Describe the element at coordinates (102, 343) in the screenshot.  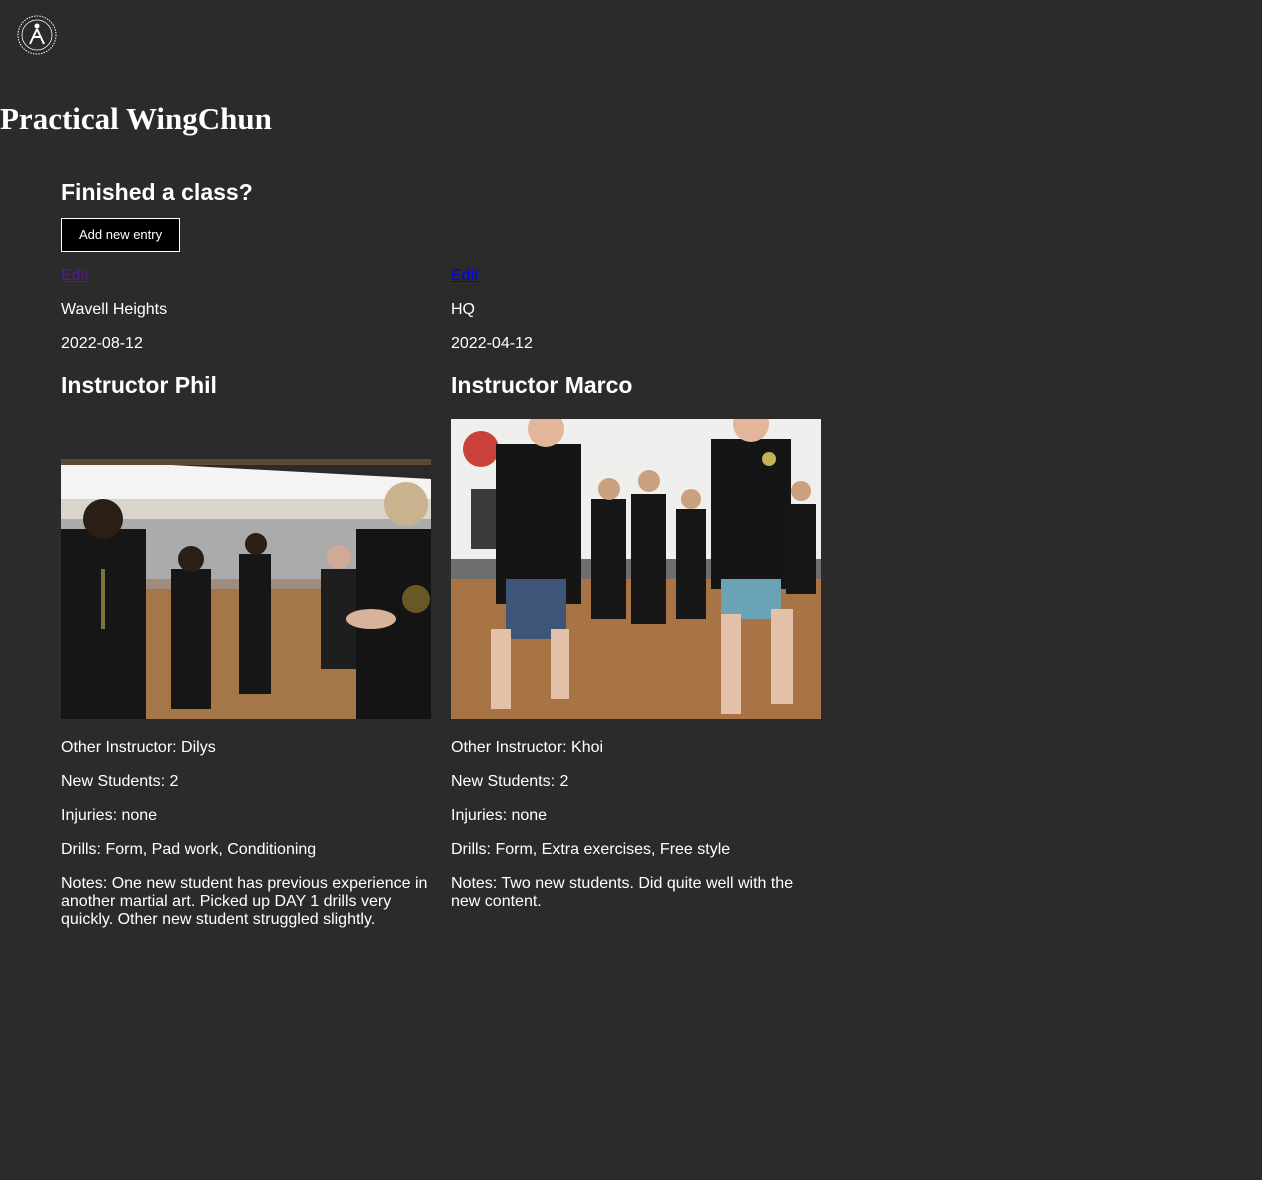
I see `entry-date: 2022-08-12` at that location.